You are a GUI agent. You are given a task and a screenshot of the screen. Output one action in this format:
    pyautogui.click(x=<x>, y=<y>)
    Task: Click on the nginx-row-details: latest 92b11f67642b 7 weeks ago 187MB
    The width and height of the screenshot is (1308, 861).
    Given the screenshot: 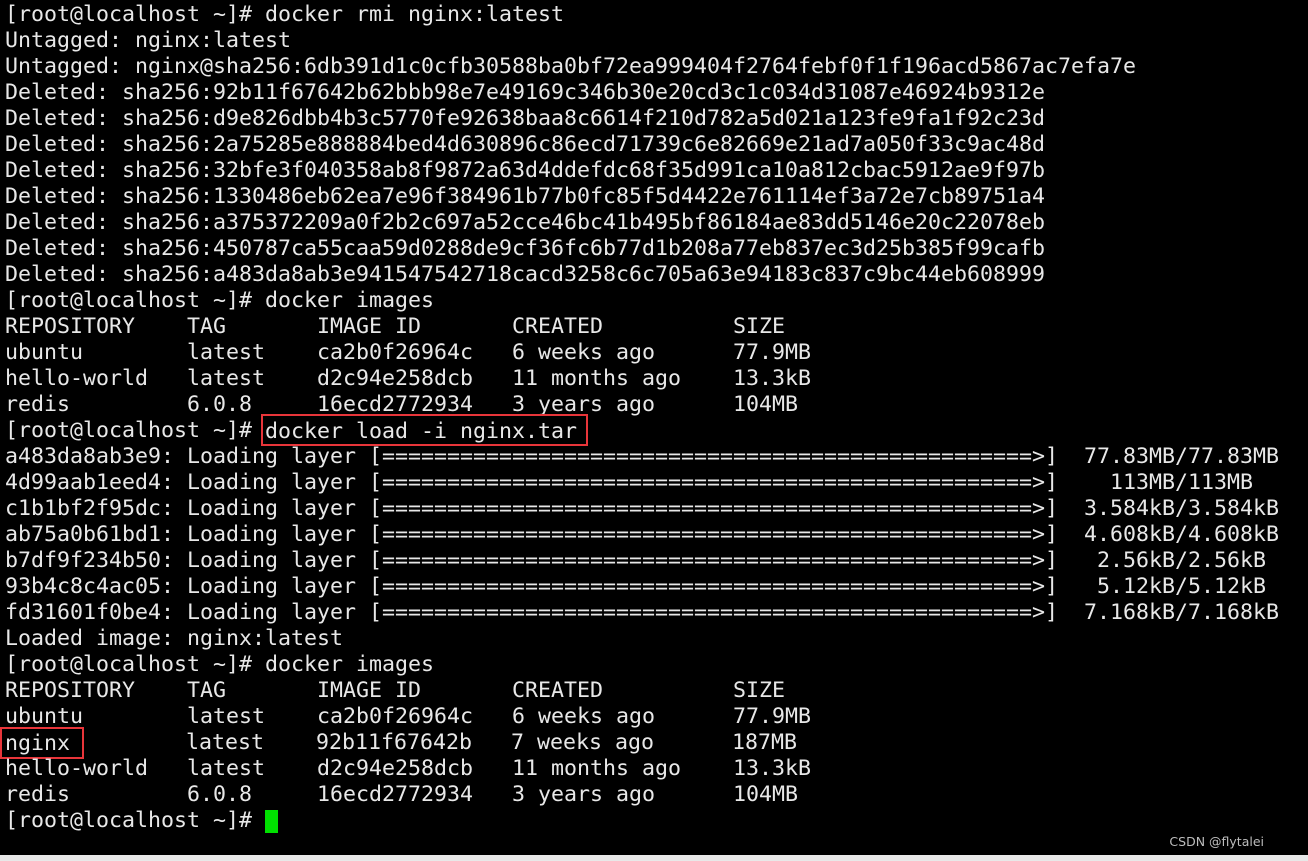 What is the action you would take?
    pyautogui.click(x=433, y=742)
    